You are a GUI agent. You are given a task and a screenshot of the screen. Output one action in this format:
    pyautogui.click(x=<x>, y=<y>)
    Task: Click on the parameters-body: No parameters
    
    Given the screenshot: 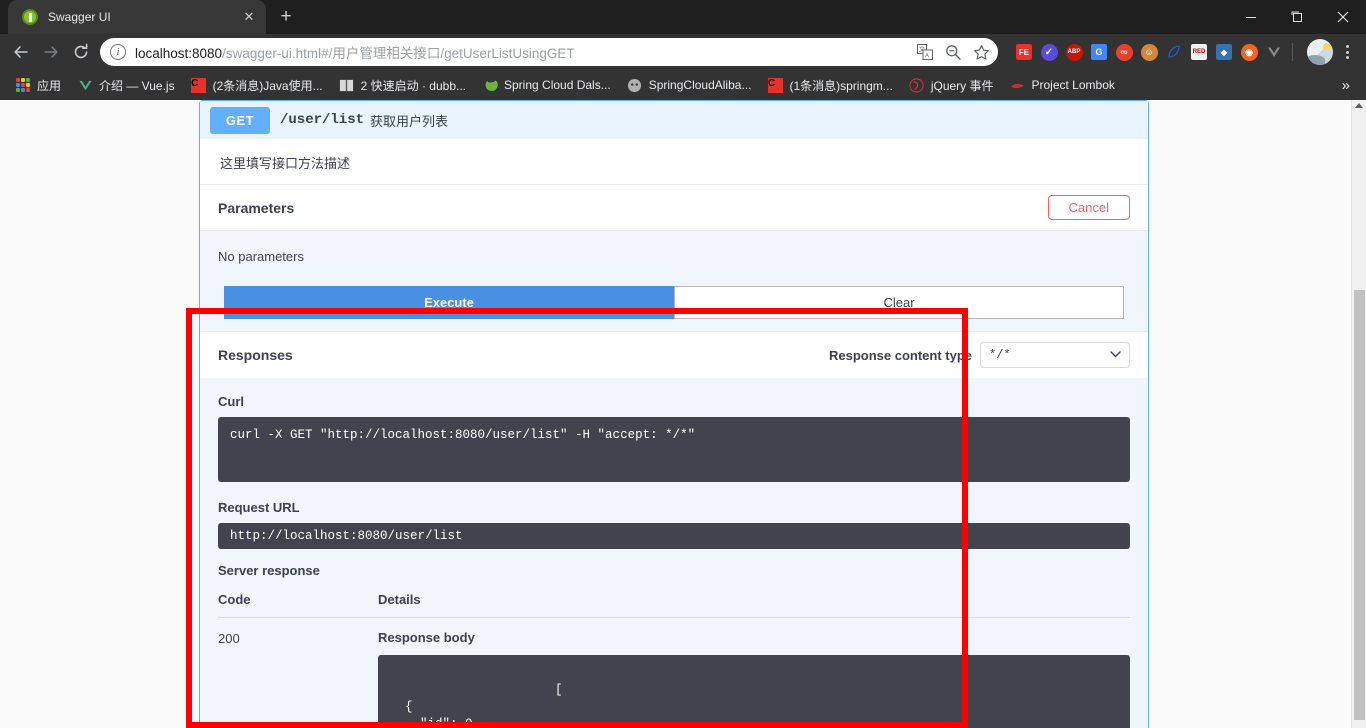 What is the action you would take?
    pyautogui.click(x=674, y=247)
    